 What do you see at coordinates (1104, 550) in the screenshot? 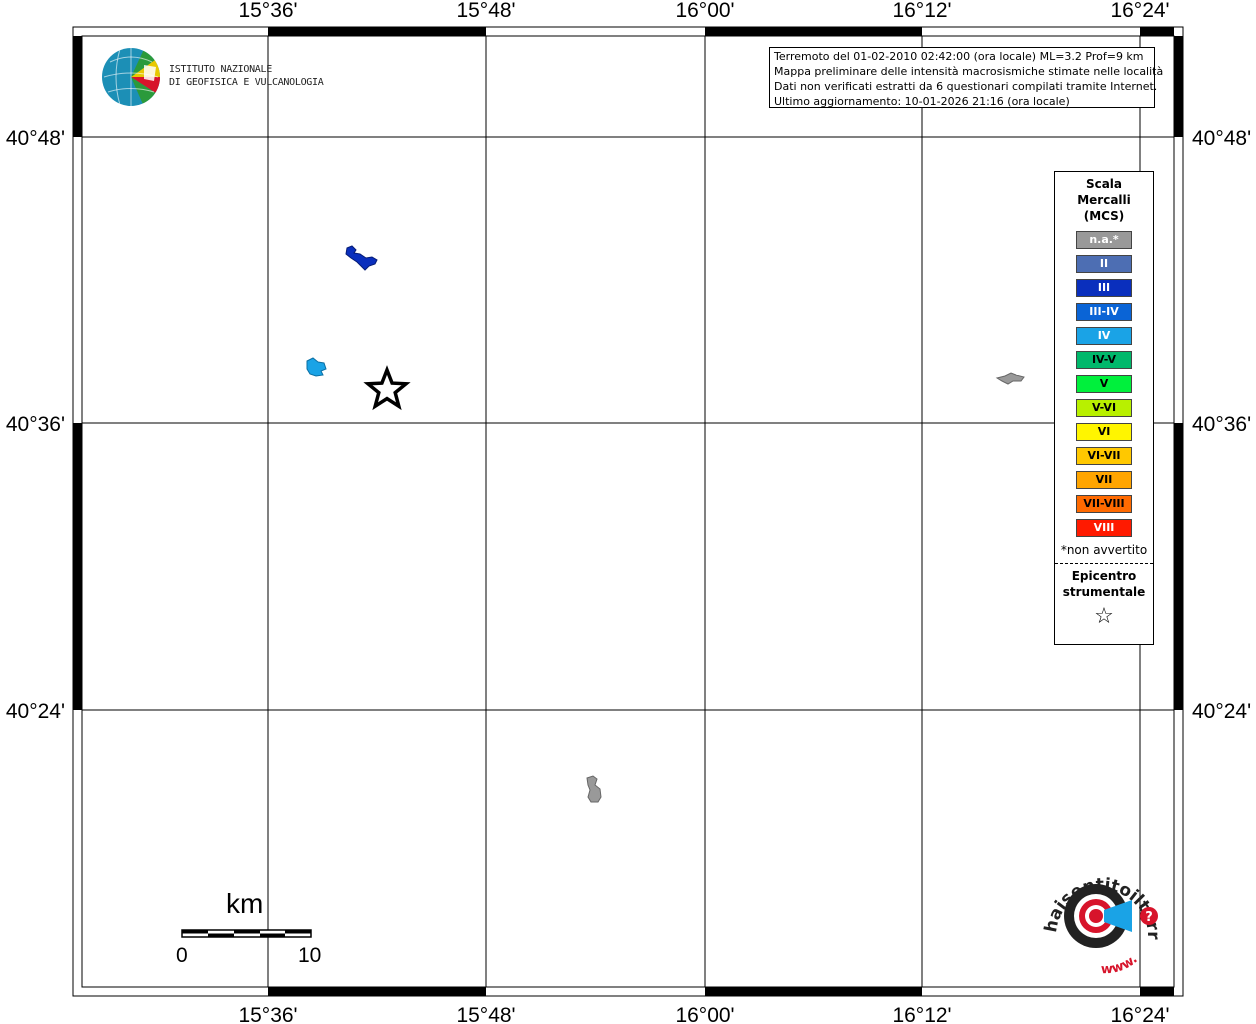
I see `legend-note: *non avvertito` at bounding box center [1104, 550].